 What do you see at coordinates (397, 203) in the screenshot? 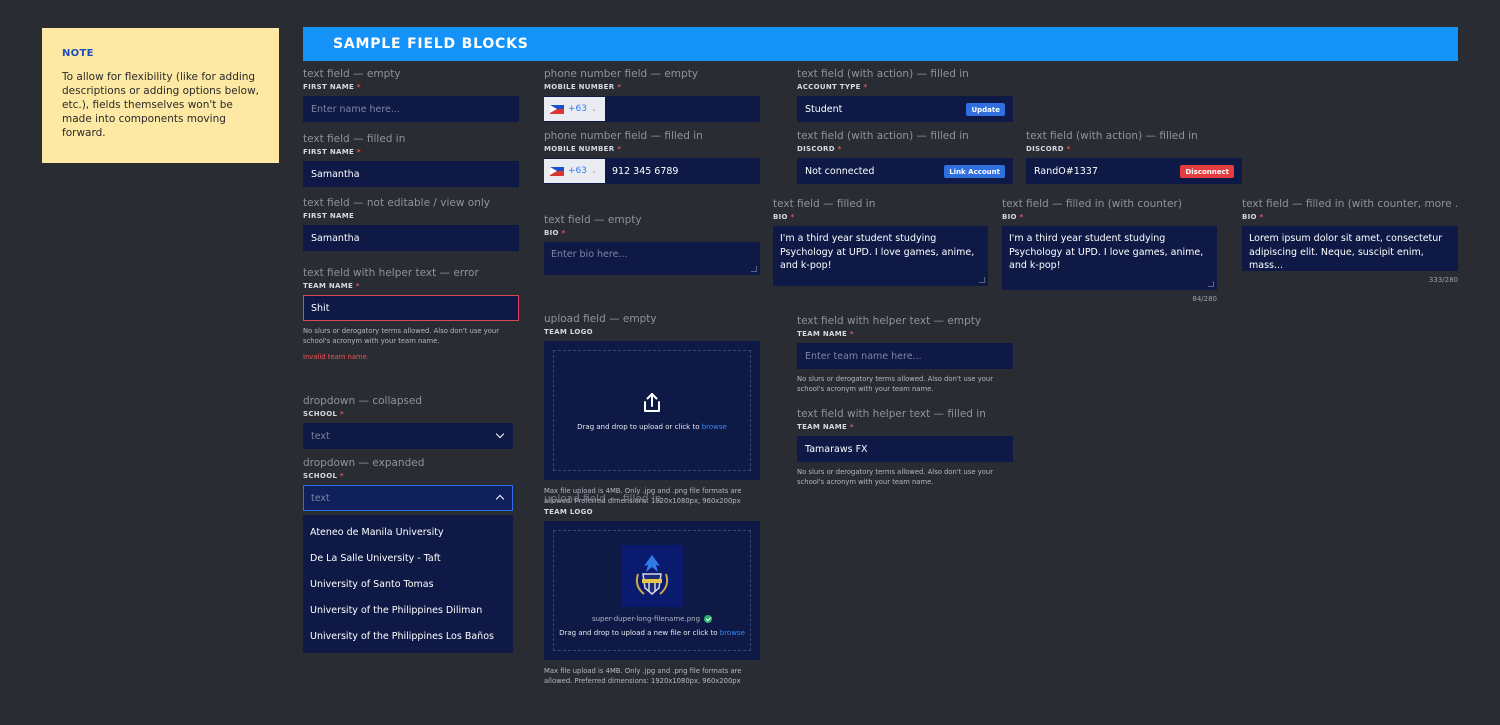
I see `block-caption: text field — not editable / view only` at bounding box center [397, 203].